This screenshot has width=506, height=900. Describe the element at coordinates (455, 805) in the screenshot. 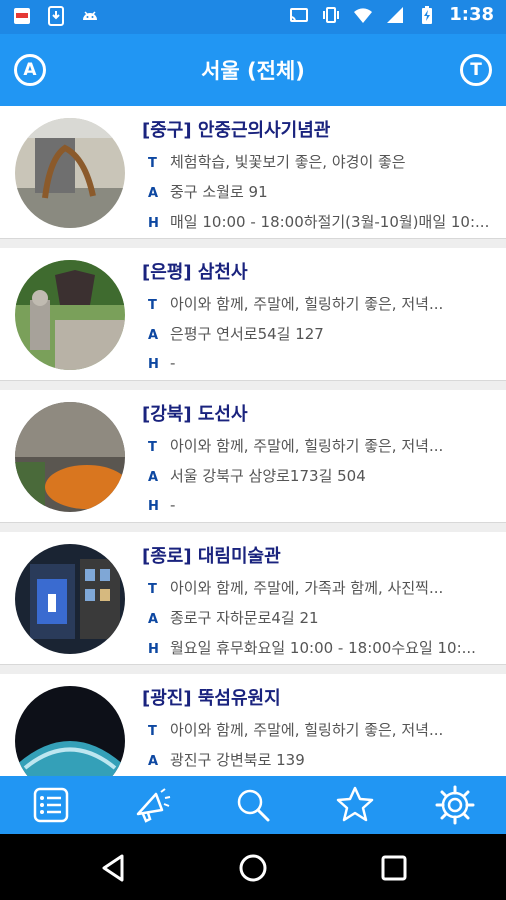

I see `settings-icon` at that location.